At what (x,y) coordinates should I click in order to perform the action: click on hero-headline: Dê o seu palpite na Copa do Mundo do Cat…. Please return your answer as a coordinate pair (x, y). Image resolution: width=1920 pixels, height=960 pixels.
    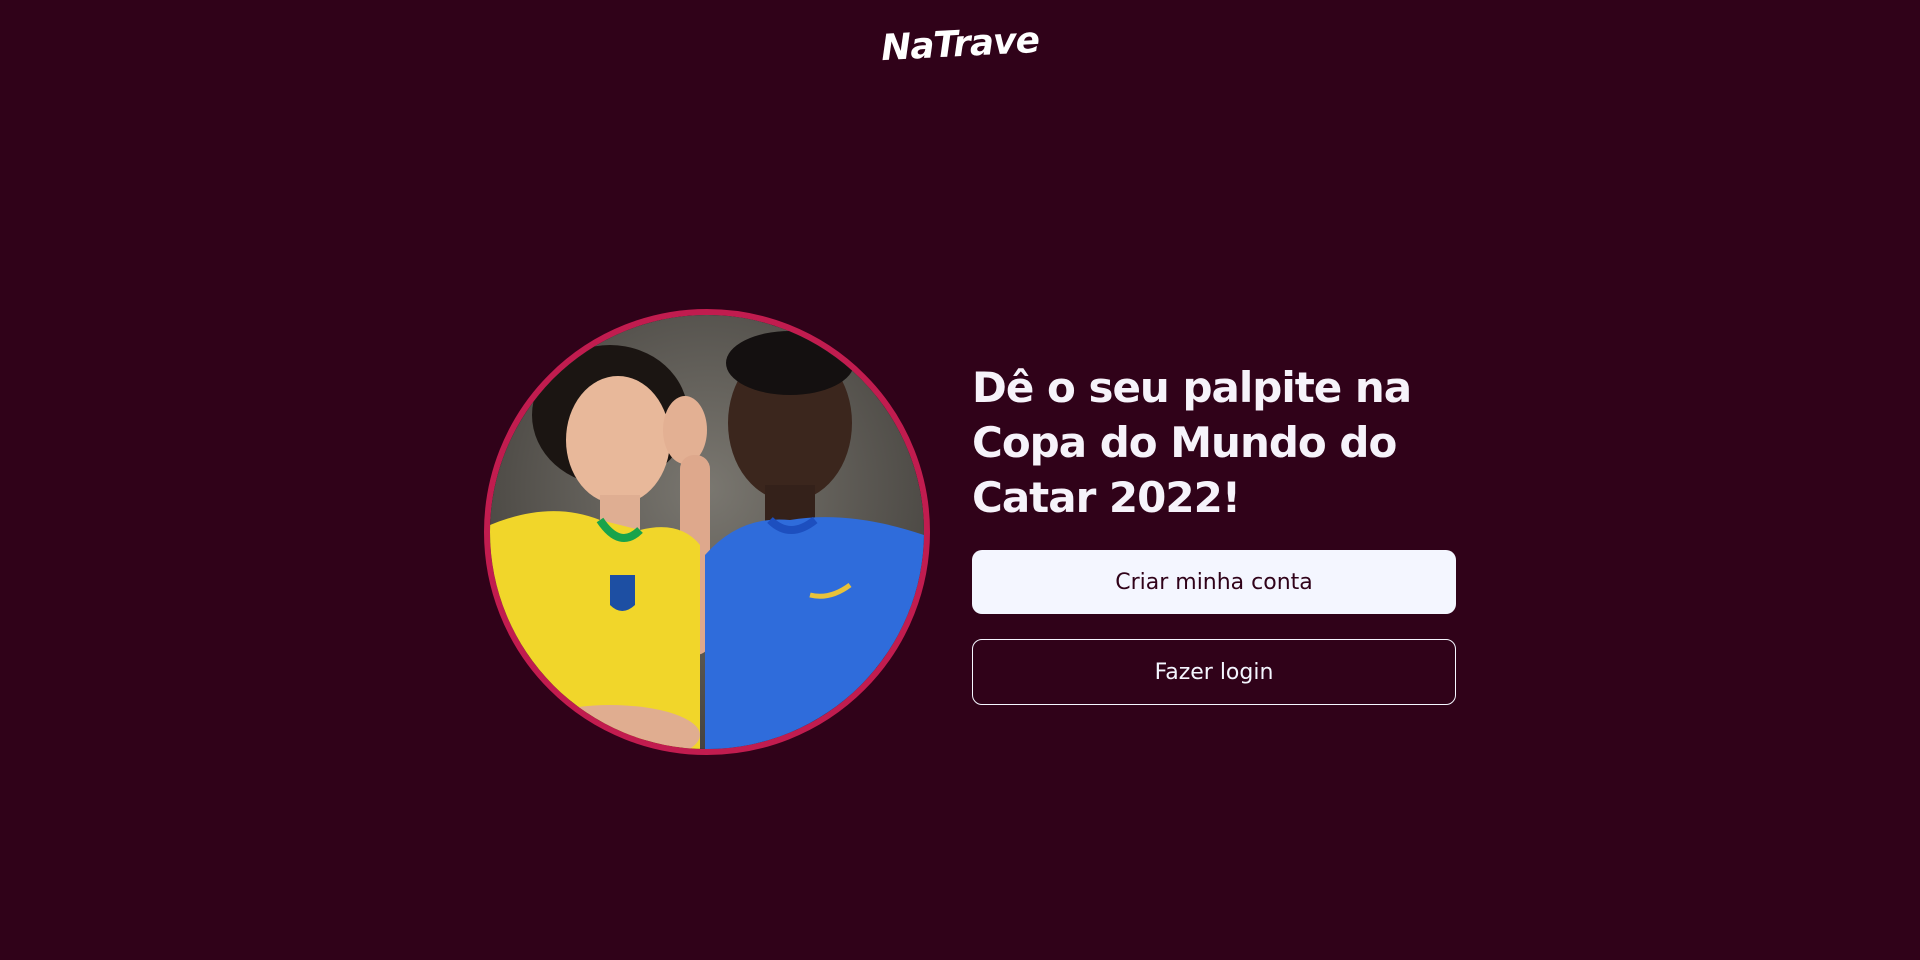
    Looking at the image, I should click on (1192, 442).